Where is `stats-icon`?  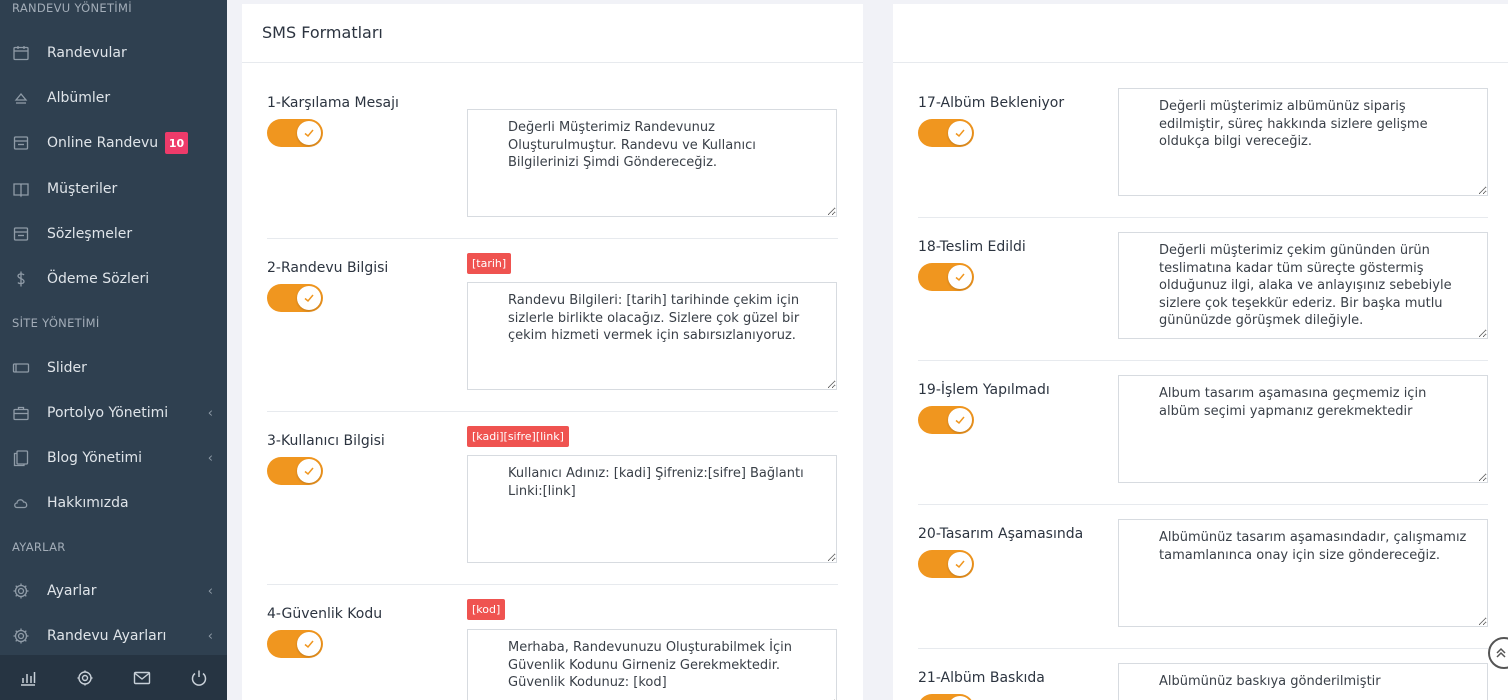 stats-icon is located at coordinates (28, 677).